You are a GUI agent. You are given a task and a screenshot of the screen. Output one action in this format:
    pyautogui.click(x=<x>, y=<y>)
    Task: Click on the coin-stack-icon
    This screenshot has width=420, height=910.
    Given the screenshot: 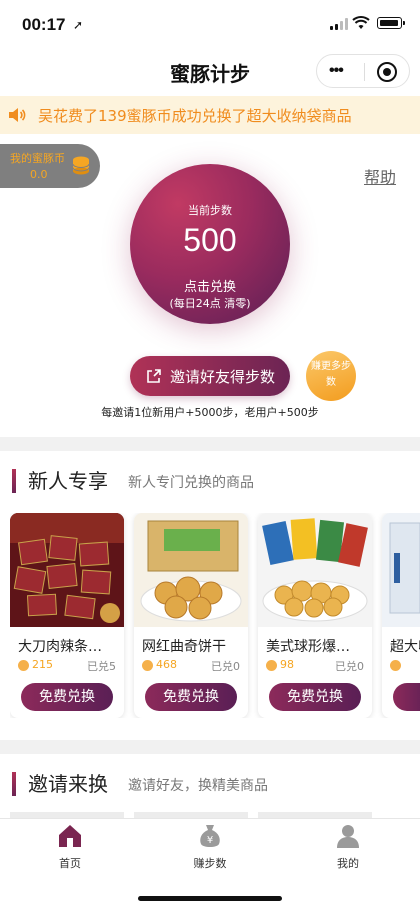 What is the action you would take?
    pyautogui.click(x=81, y=165)
    